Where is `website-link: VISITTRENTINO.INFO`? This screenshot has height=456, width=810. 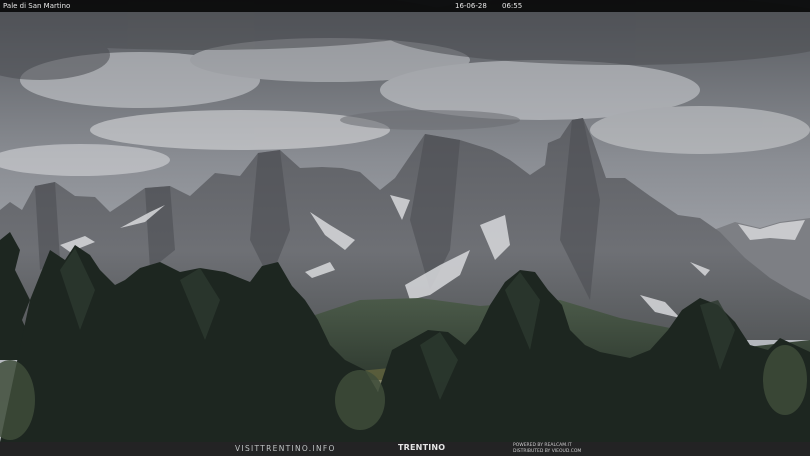 website-link: VISITTRENTINO.INFO is located at coordinates (285, 449).